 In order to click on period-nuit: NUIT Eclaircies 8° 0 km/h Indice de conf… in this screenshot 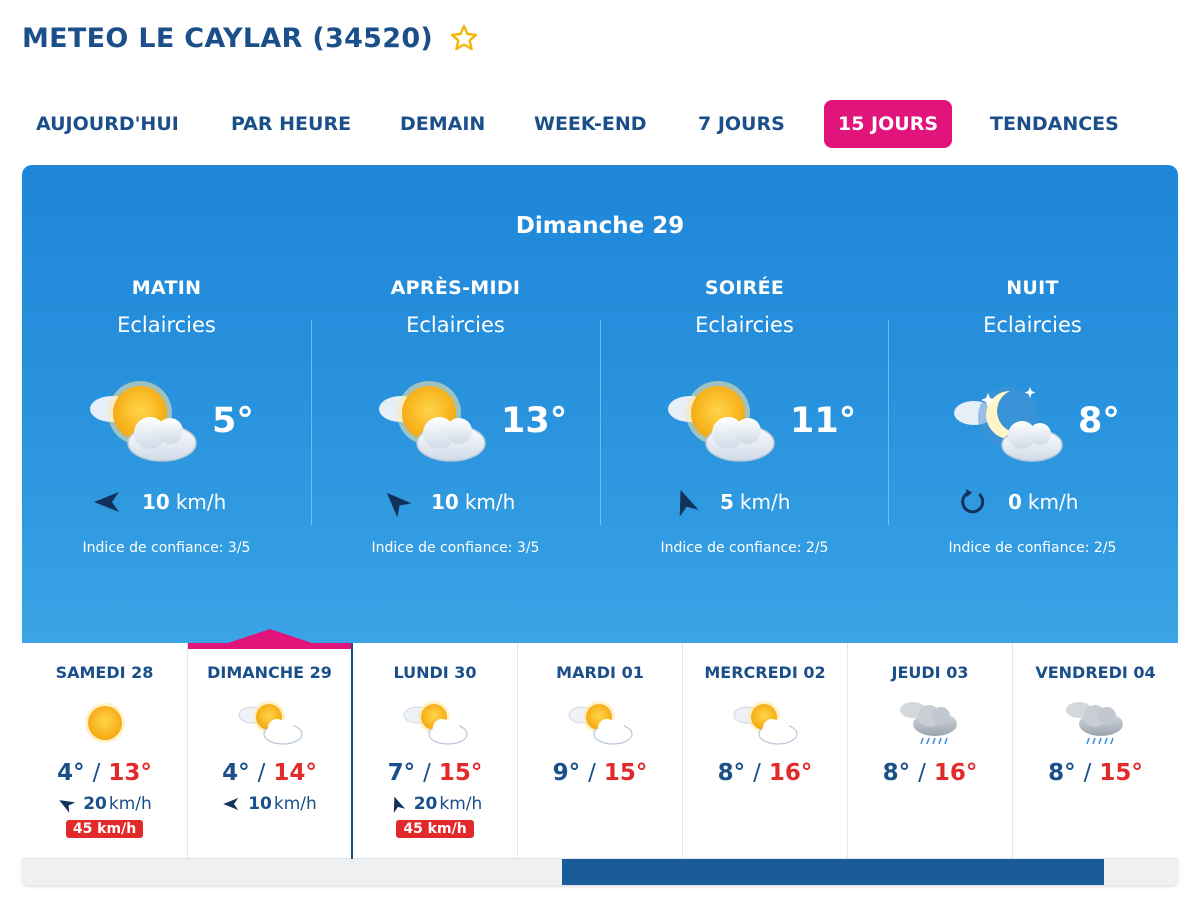, I will do `click(1032, 427)`.